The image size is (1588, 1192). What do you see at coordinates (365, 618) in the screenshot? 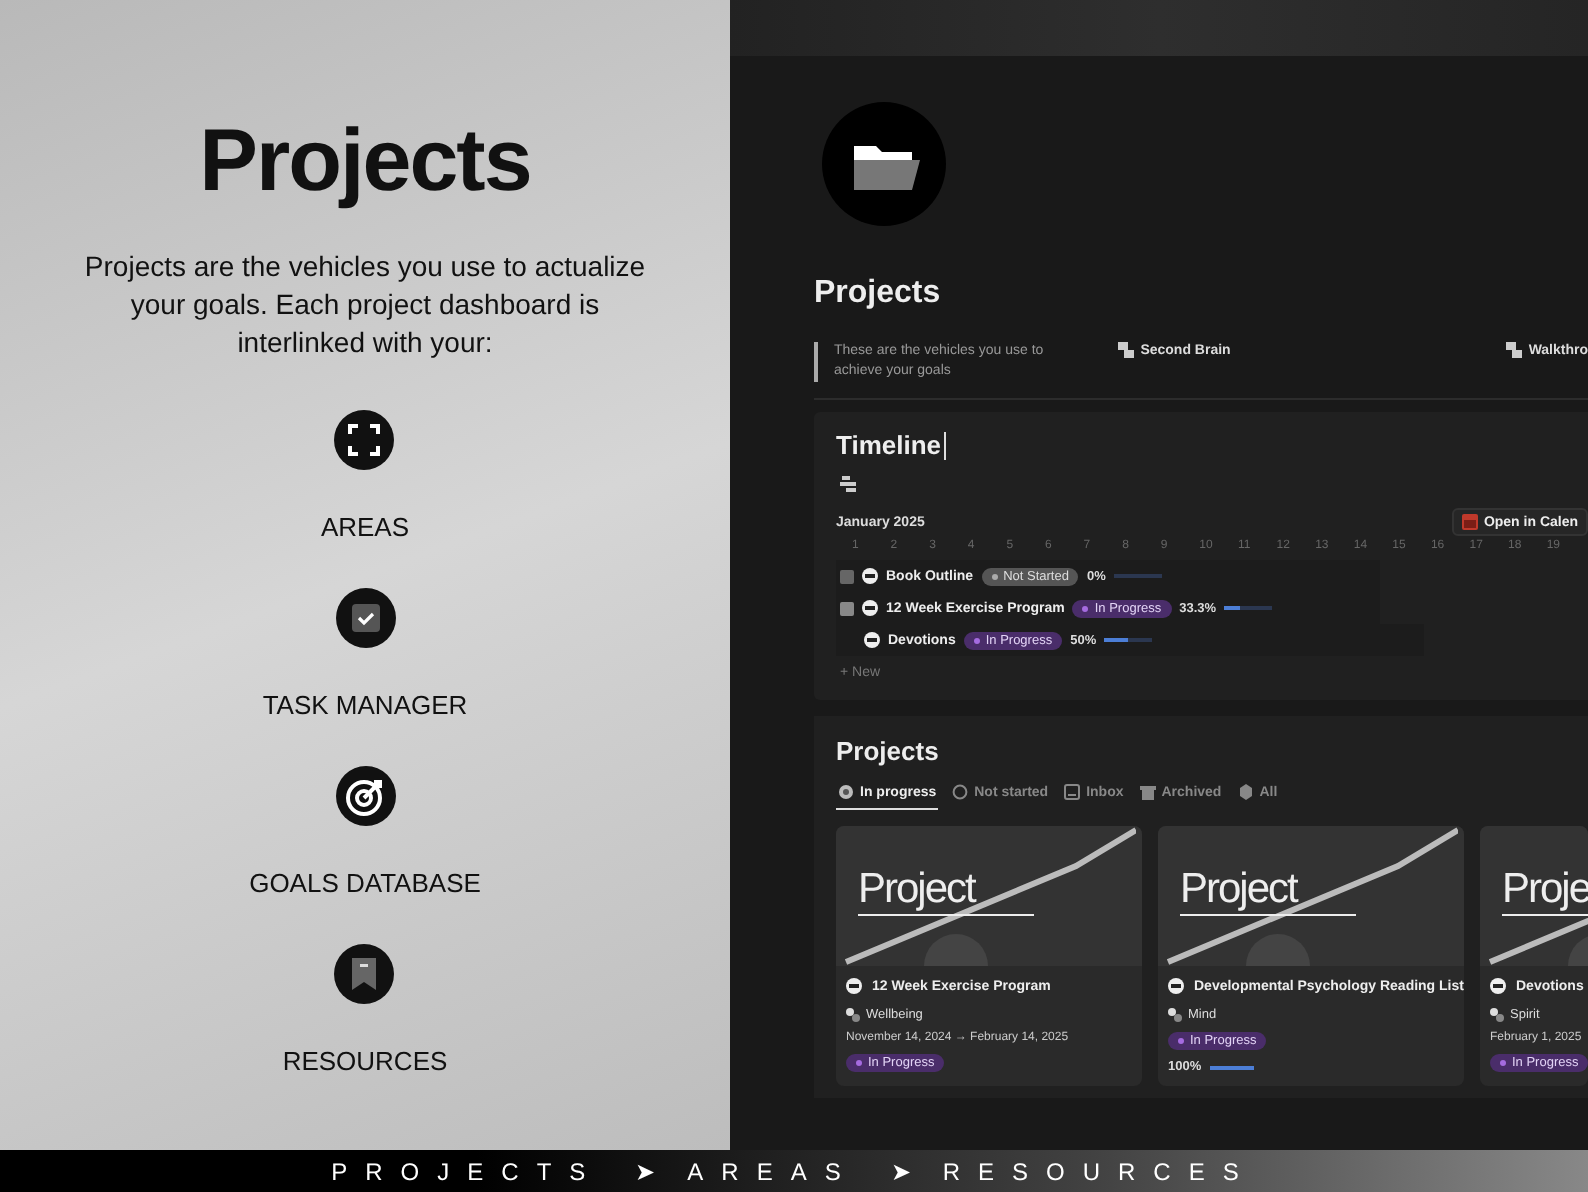
I see `checkbox-icon` at bounding box center [365, 618].